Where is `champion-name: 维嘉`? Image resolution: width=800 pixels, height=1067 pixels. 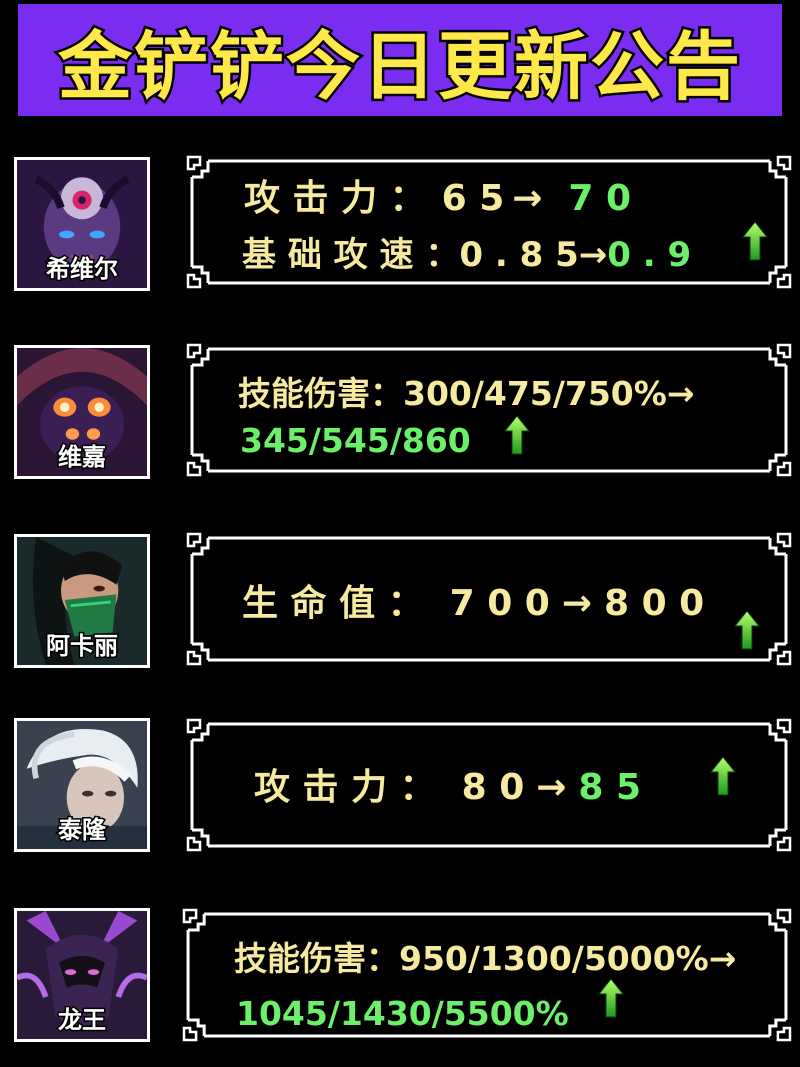
champion-name: 维嘉 is located at coordinates (82, 457).